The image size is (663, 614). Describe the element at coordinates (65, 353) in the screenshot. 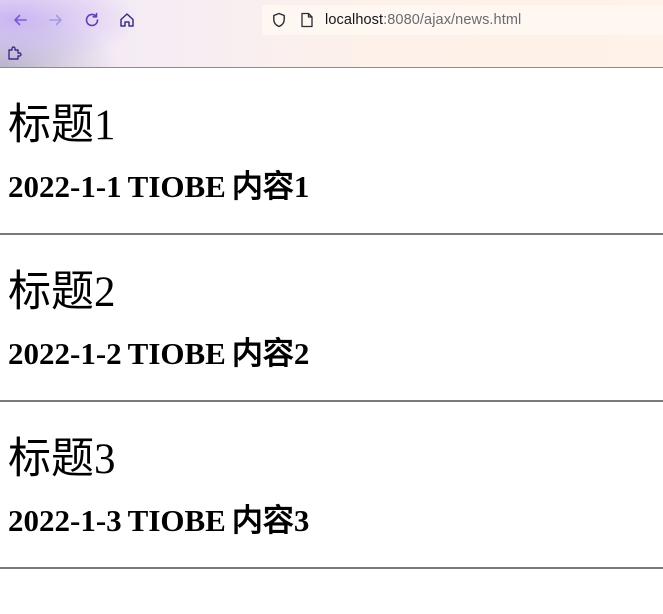

I see `news-date: 2022-1-2` at that location.